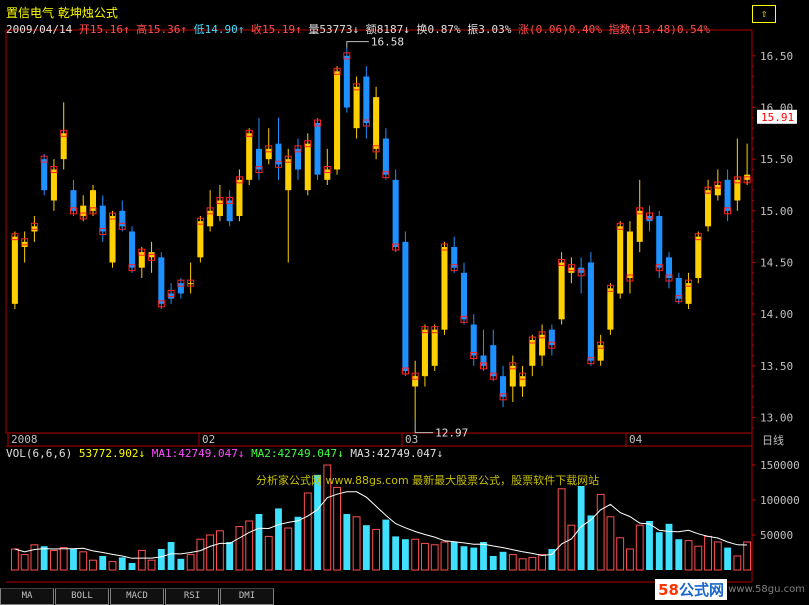 This screenshot has height=605, width=809. What do you see at coordinates (39, 29) in the screenshot?
I see `quote-date: 2009/04/14` at bounding box center [39, 29].